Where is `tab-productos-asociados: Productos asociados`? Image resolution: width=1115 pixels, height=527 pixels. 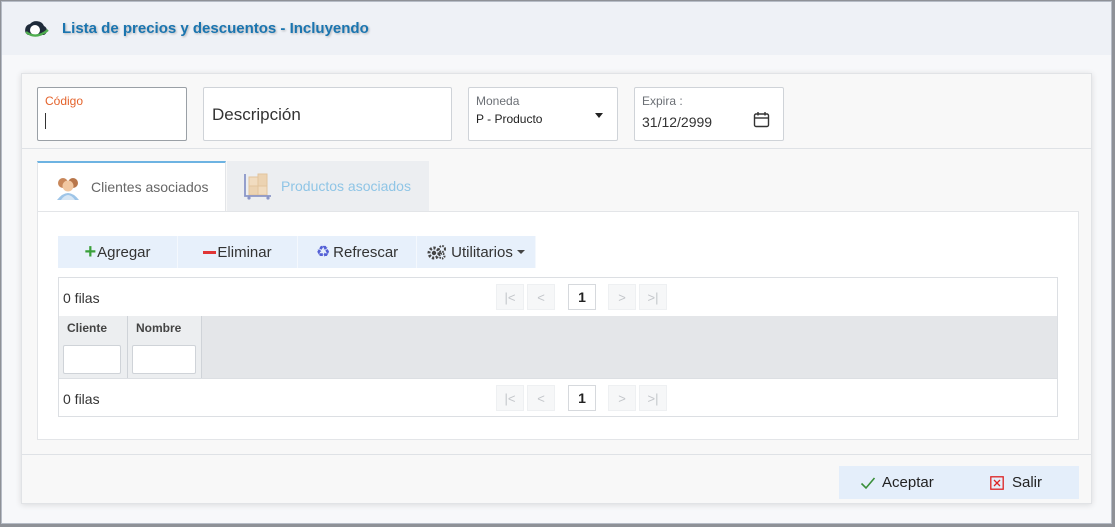
tab-productos-asociados: Productos asociados is located at coordinates (328, 186).